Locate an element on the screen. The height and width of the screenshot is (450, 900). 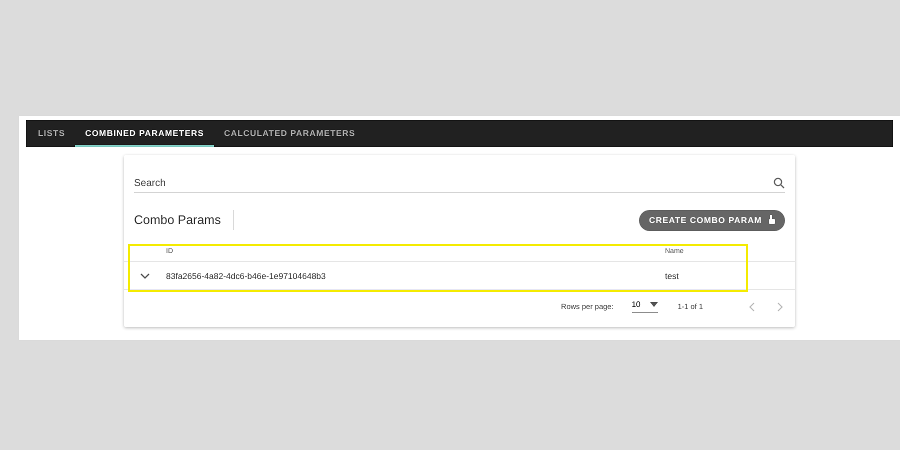
tab: CALCULATED PARAMETERS is located at coordinates (290, 133).